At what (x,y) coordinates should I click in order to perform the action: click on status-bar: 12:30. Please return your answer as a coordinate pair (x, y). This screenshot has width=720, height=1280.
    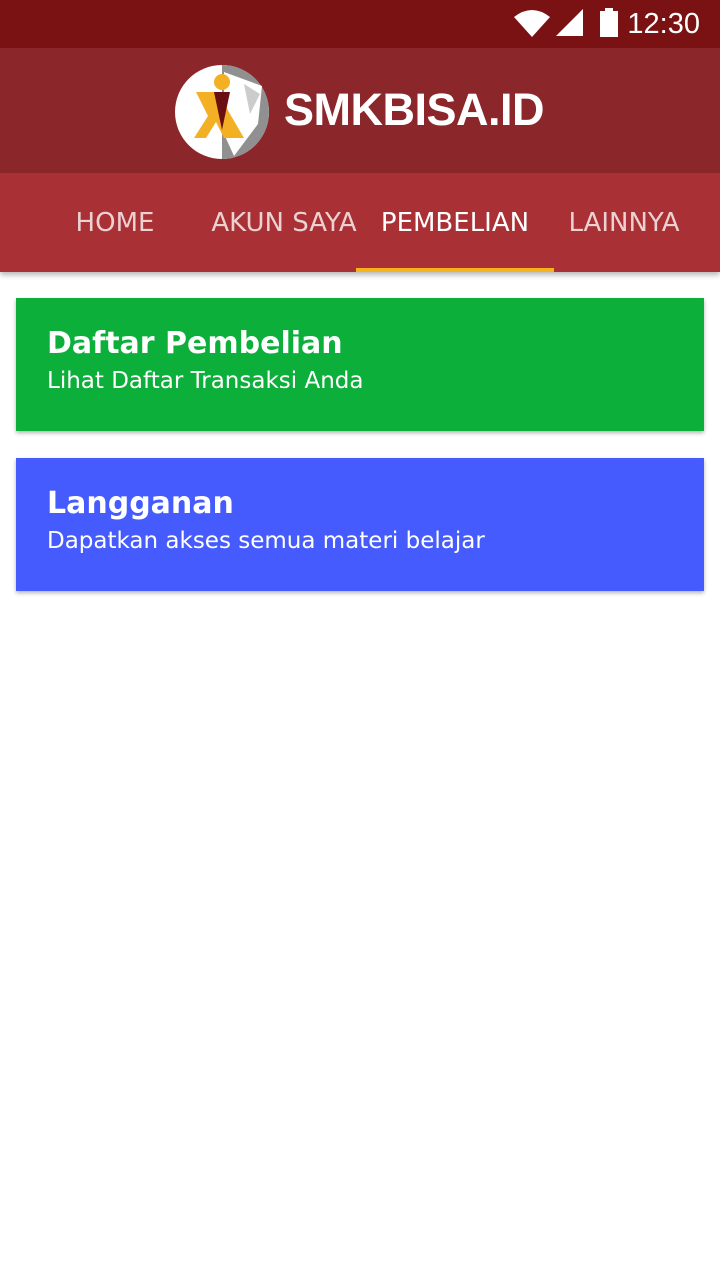
    Looking at the image, I should click on (360, 24).